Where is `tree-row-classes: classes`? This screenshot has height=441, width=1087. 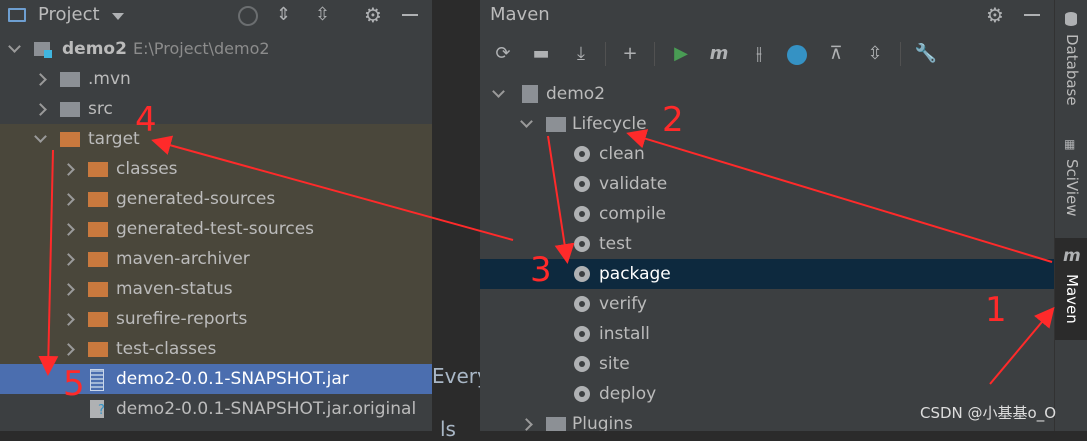
tree-row-classes: classes is located at coordinates (216, 169).